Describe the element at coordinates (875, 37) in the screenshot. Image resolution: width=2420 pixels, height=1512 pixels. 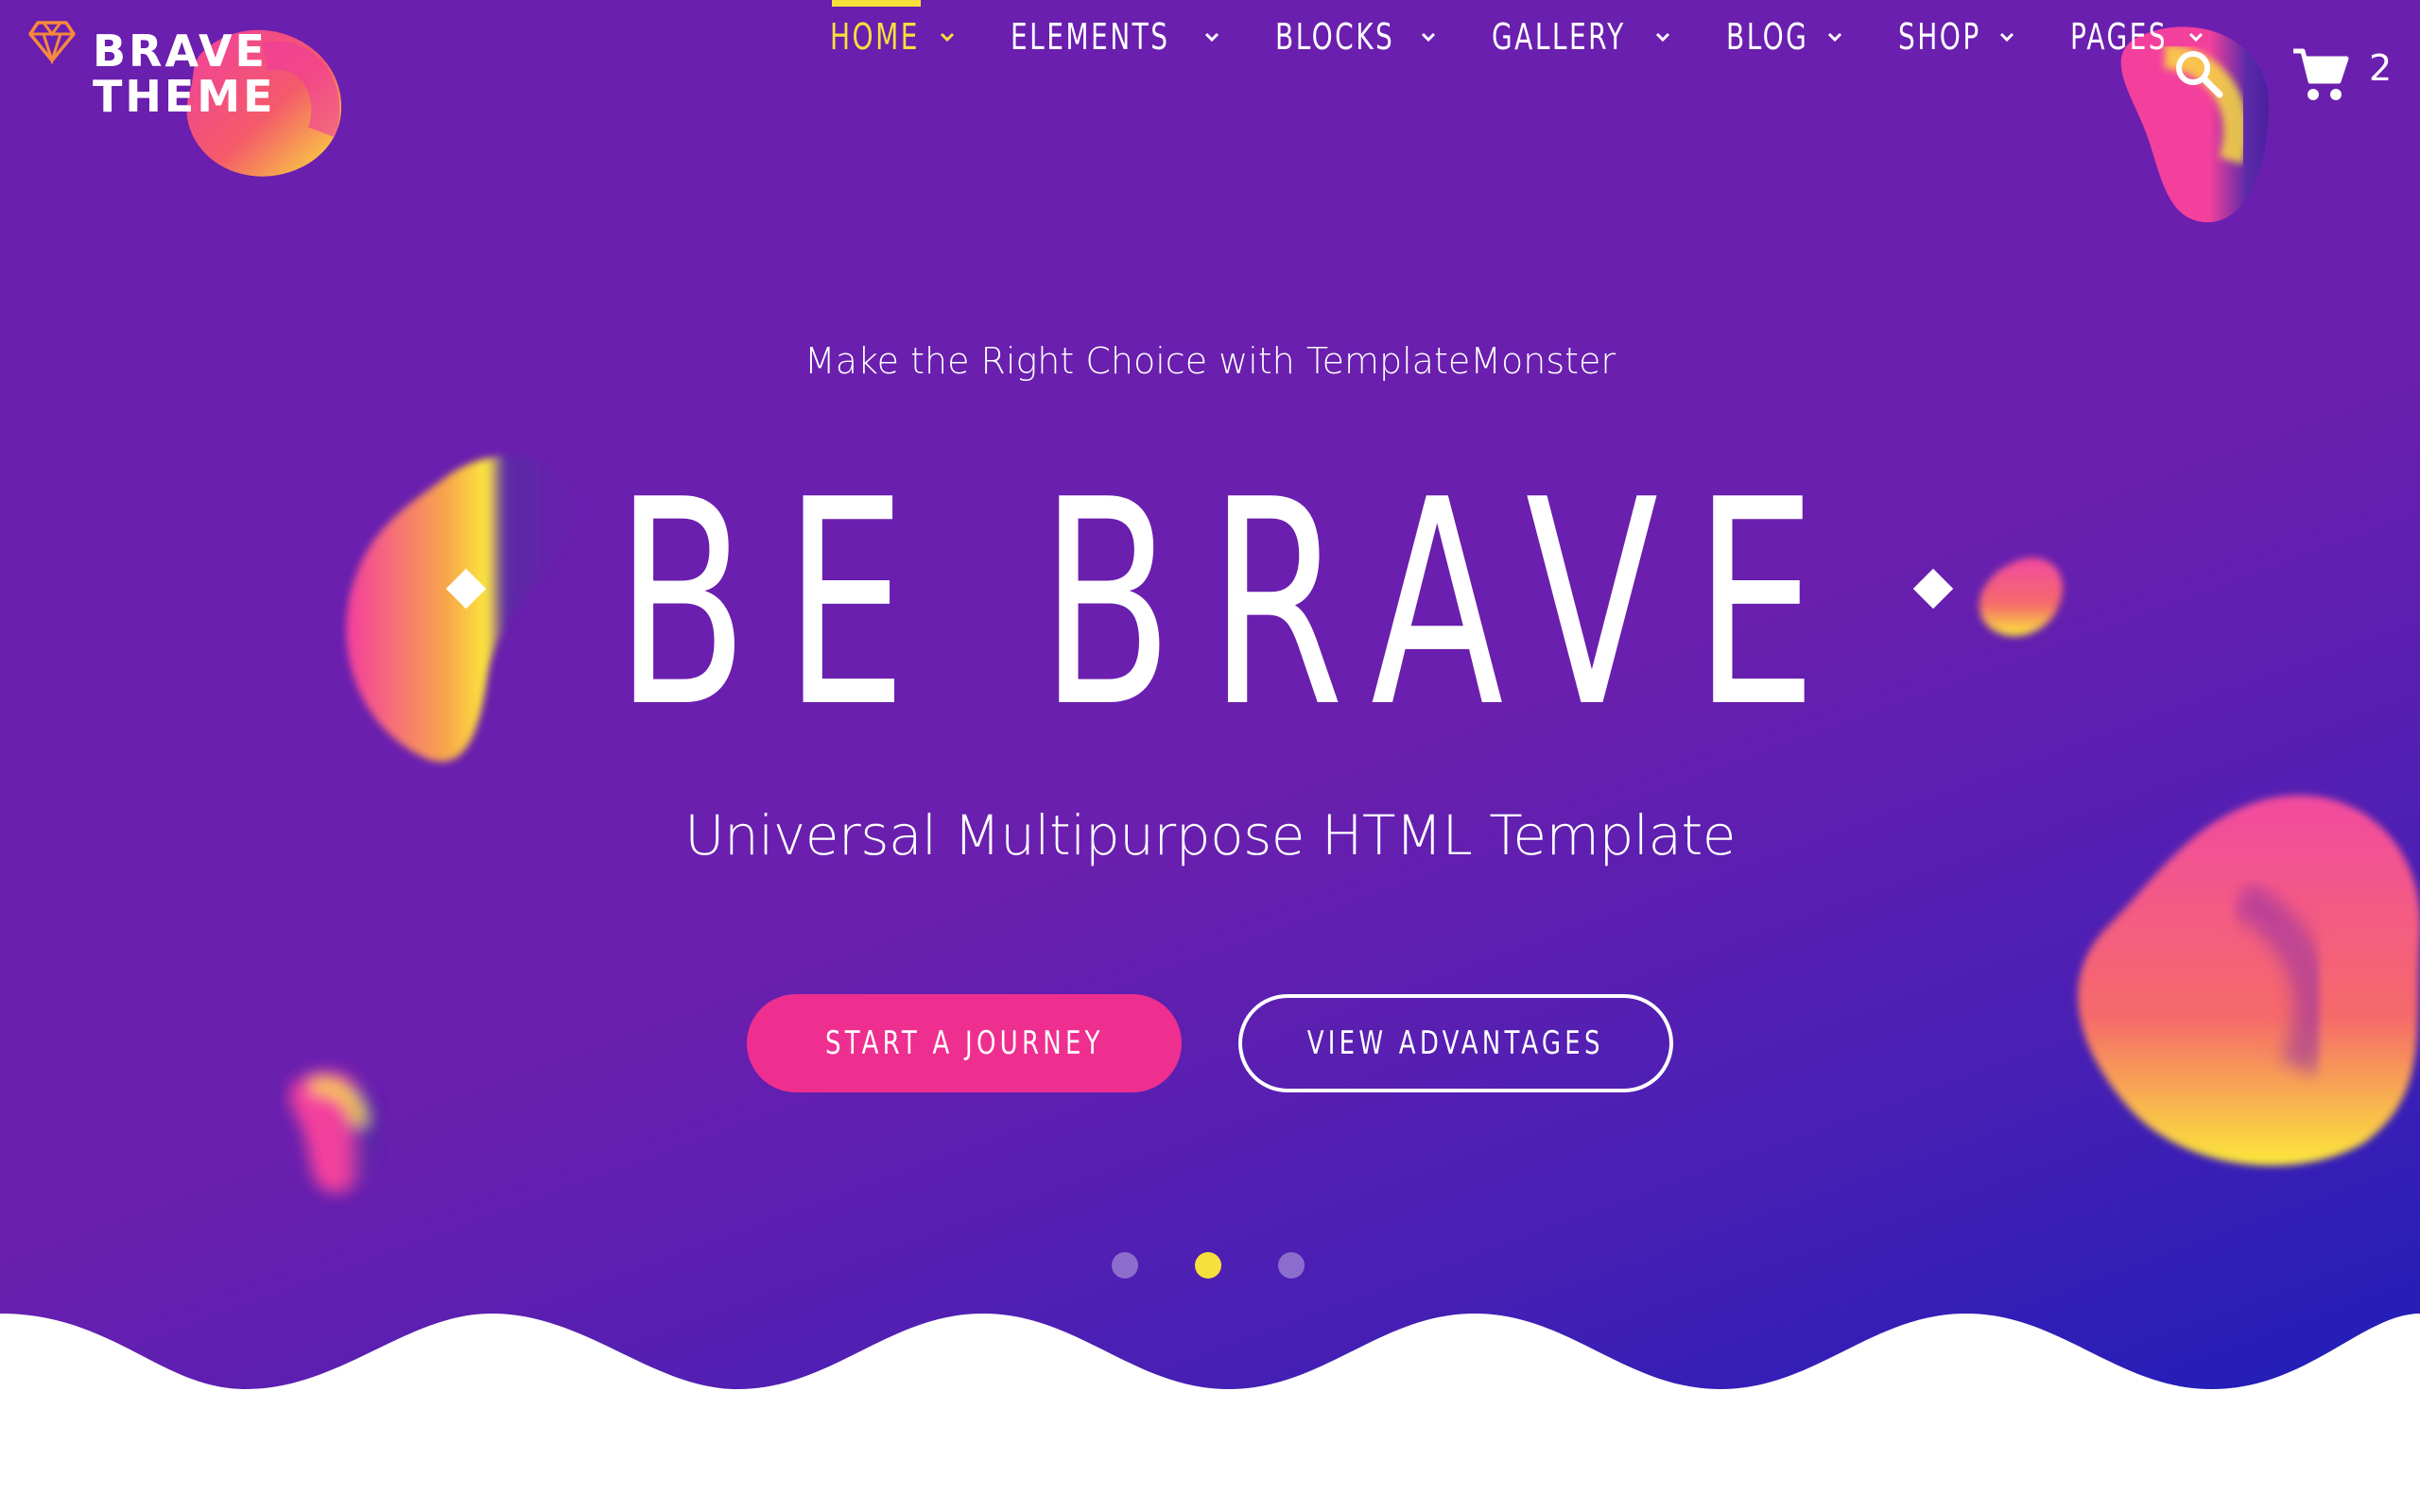
I see `nav-label: HOME` at that location.